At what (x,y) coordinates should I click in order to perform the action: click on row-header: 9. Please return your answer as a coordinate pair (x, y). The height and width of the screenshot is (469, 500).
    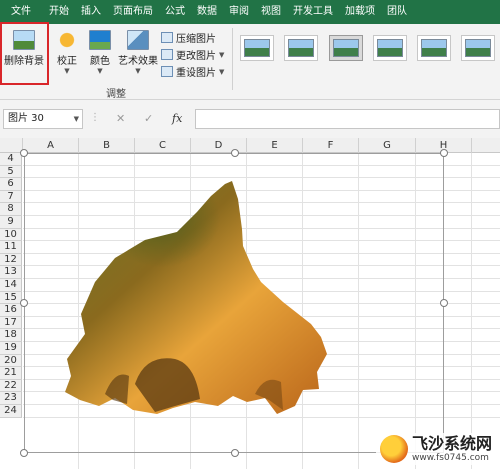
    Looking at the image, I should click on (11, 222).